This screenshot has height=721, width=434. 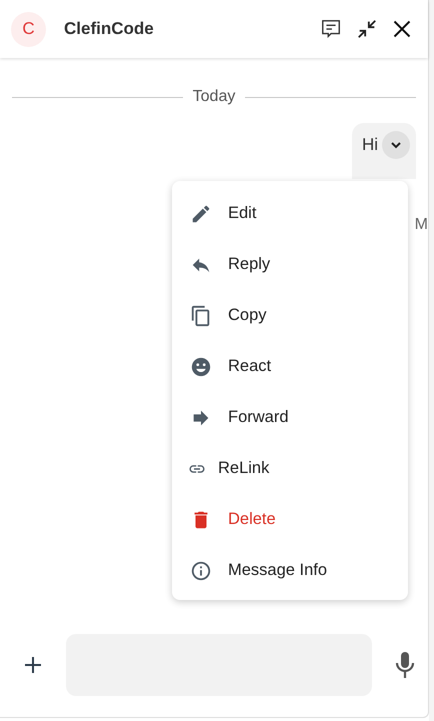 I want to click on dropdown-button, so click(x=396, y=145).